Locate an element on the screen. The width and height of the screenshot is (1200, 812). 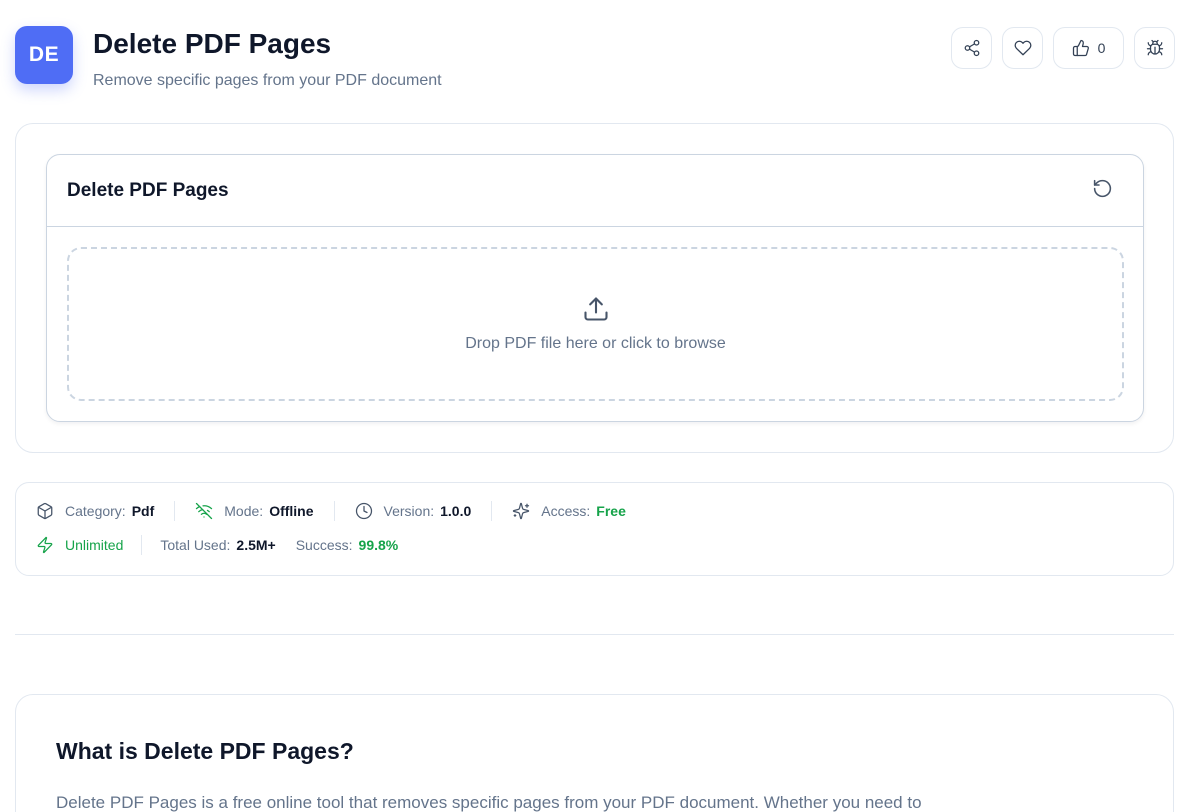
meta-mode: Mode: Offline is located at coordinates (254, 511).